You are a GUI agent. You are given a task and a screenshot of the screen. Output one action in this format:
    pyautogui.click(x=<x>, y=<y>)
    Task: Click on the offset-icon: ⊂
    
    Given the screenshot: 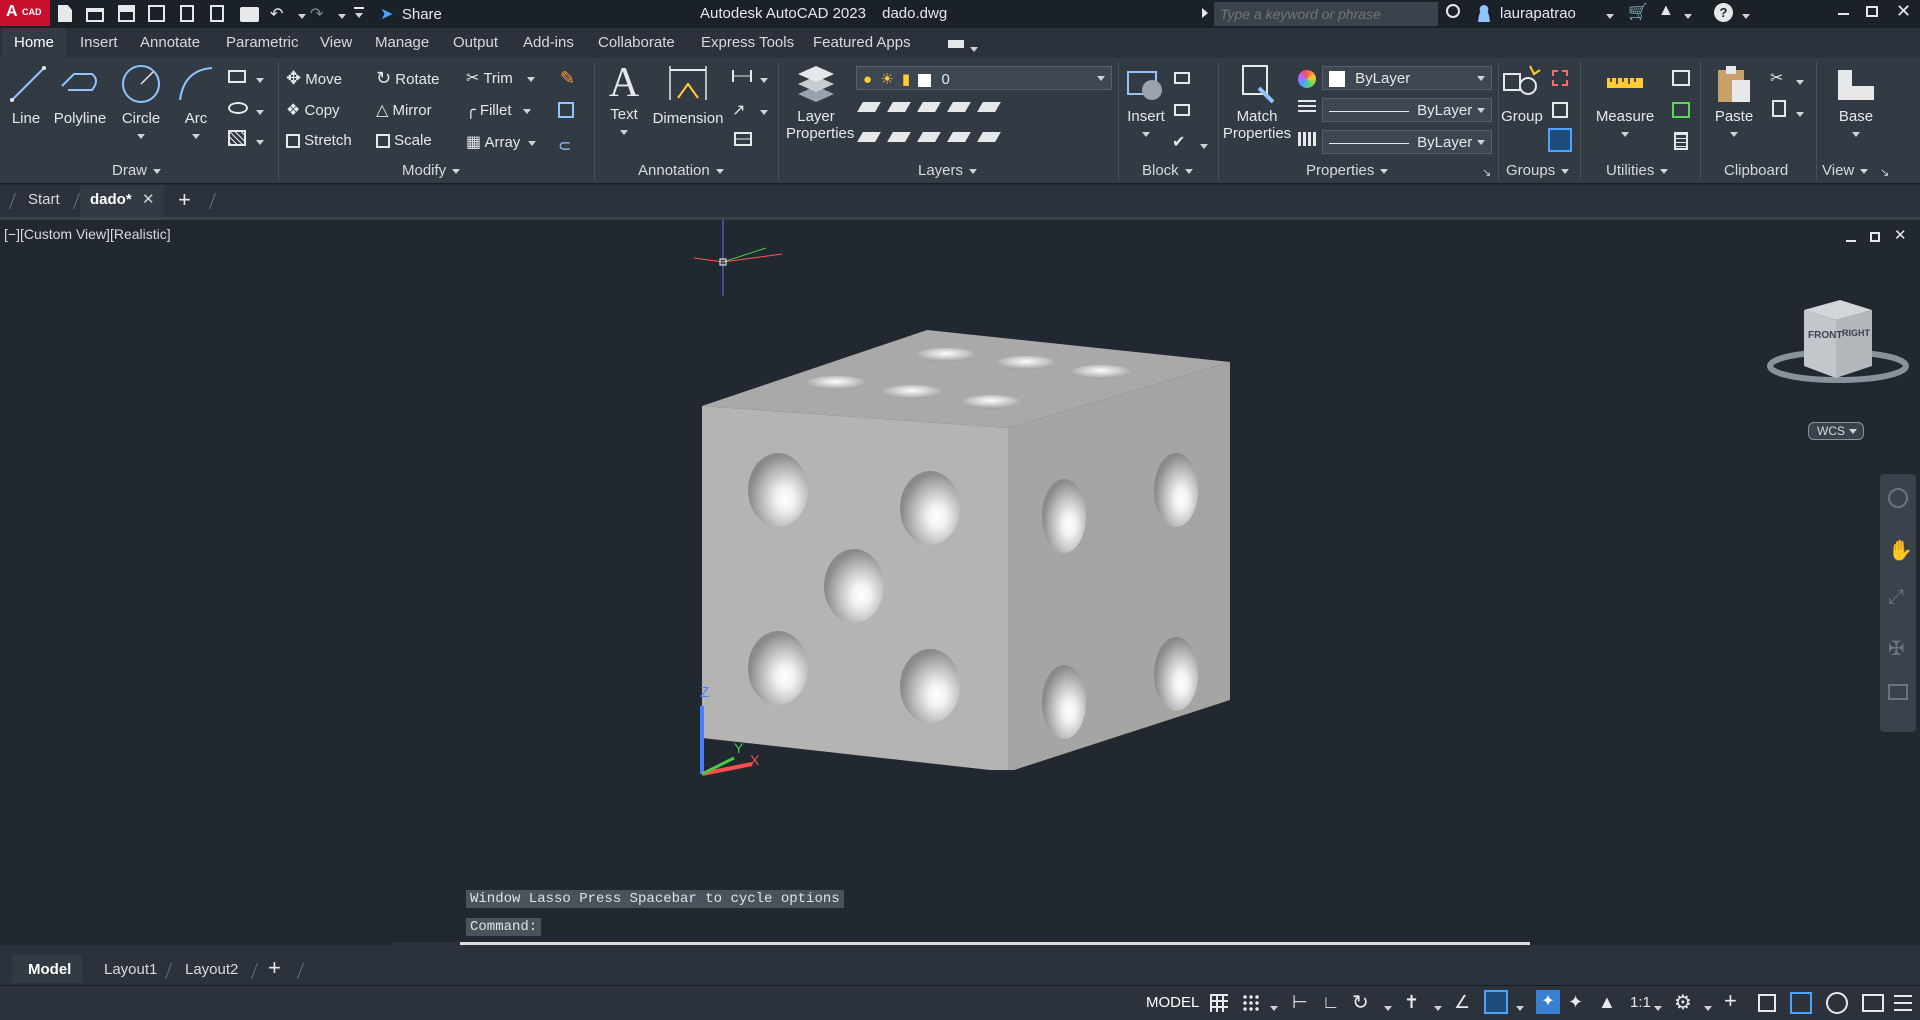 What is the action you would take?
    pyautogui.click(x=564, y=146)
    